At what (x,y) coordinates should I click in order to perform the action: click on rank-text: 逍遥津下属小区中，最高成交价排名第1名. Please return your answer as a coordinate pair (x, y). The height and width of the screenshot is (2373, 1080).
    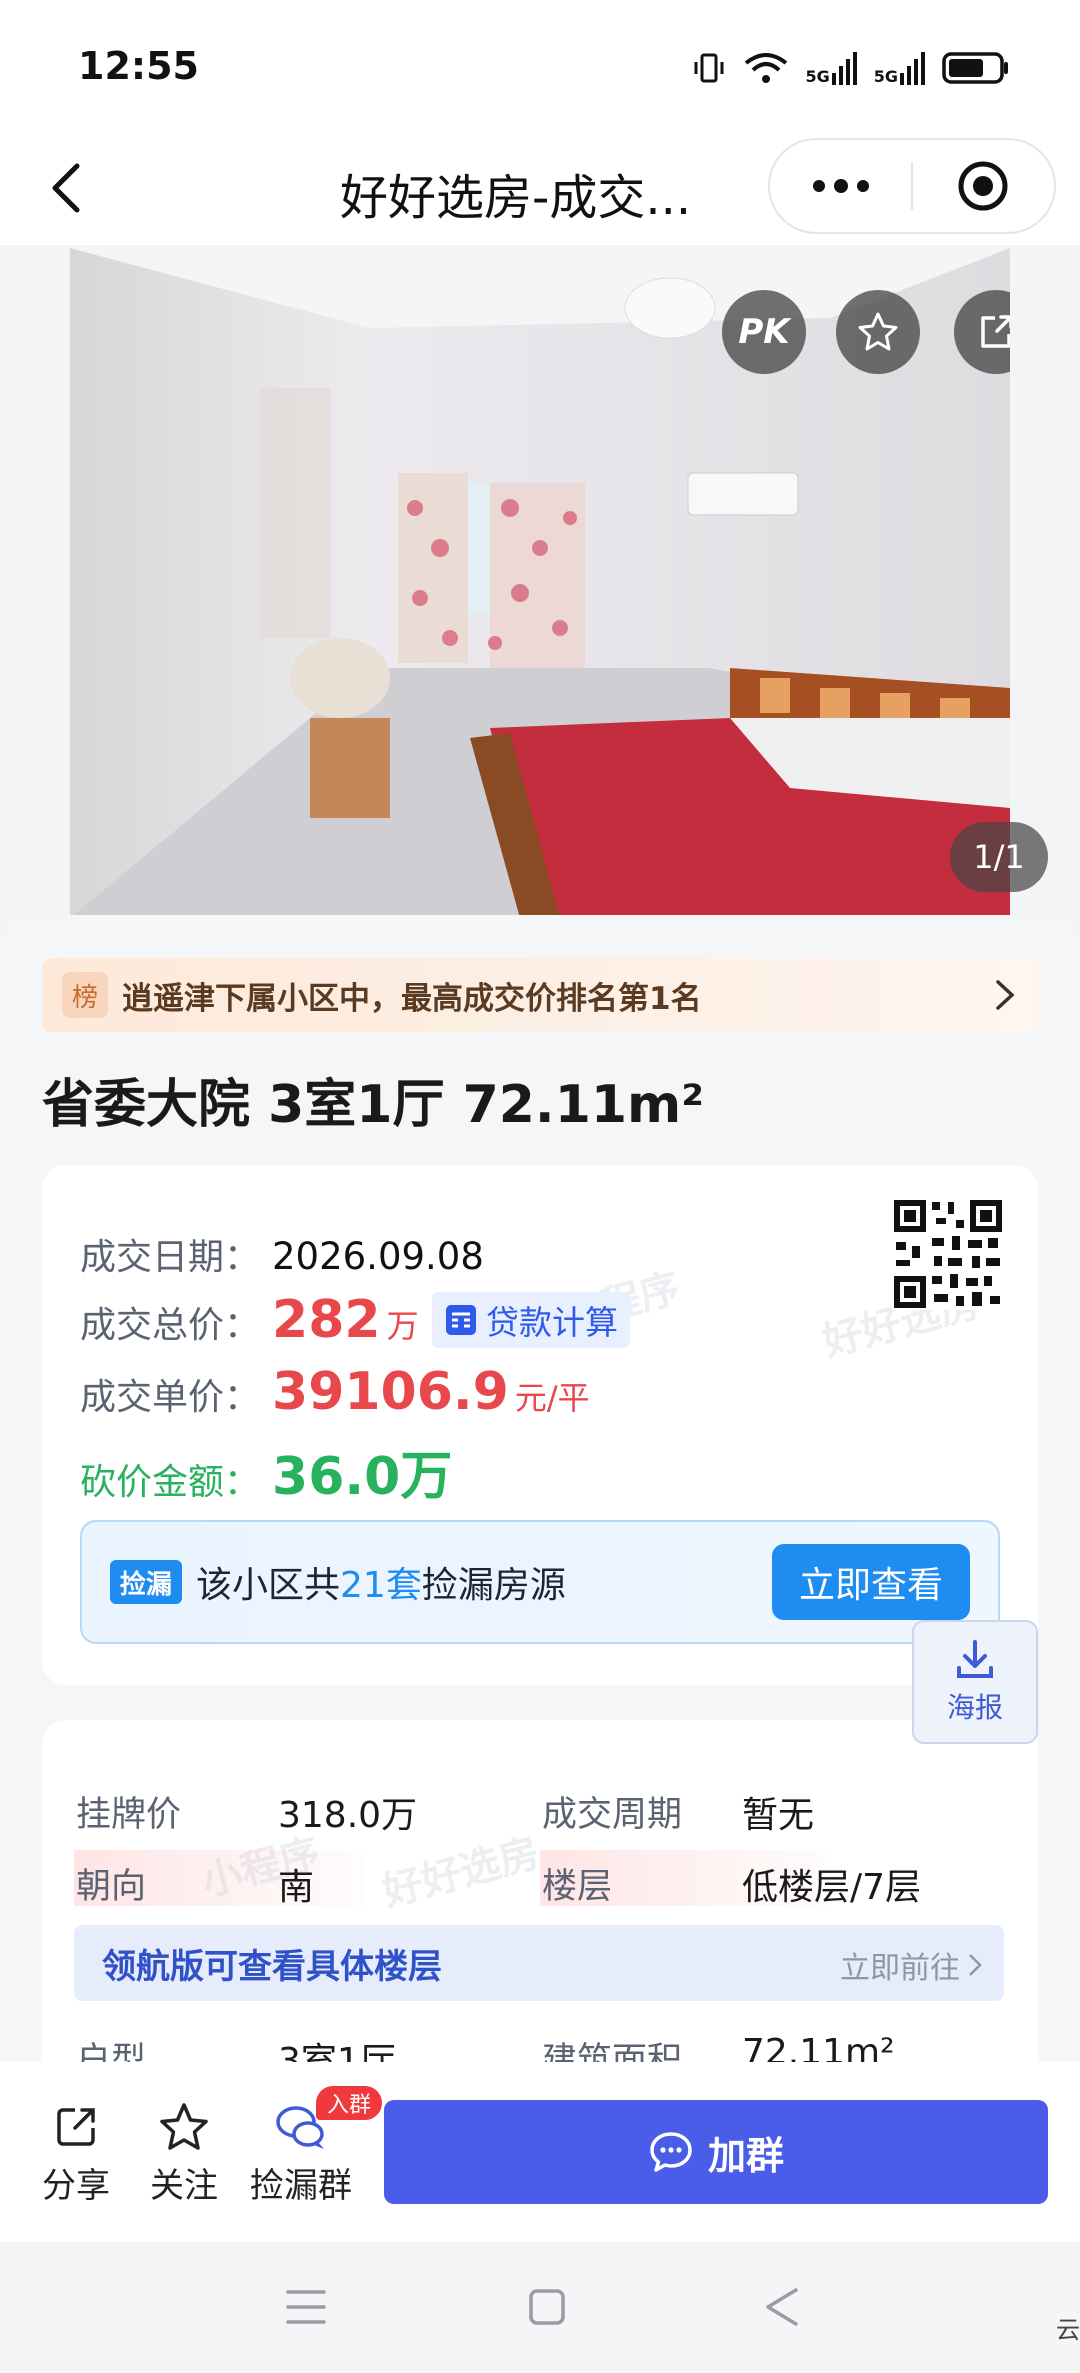
    Looking at the image, I should click on (412, 998).